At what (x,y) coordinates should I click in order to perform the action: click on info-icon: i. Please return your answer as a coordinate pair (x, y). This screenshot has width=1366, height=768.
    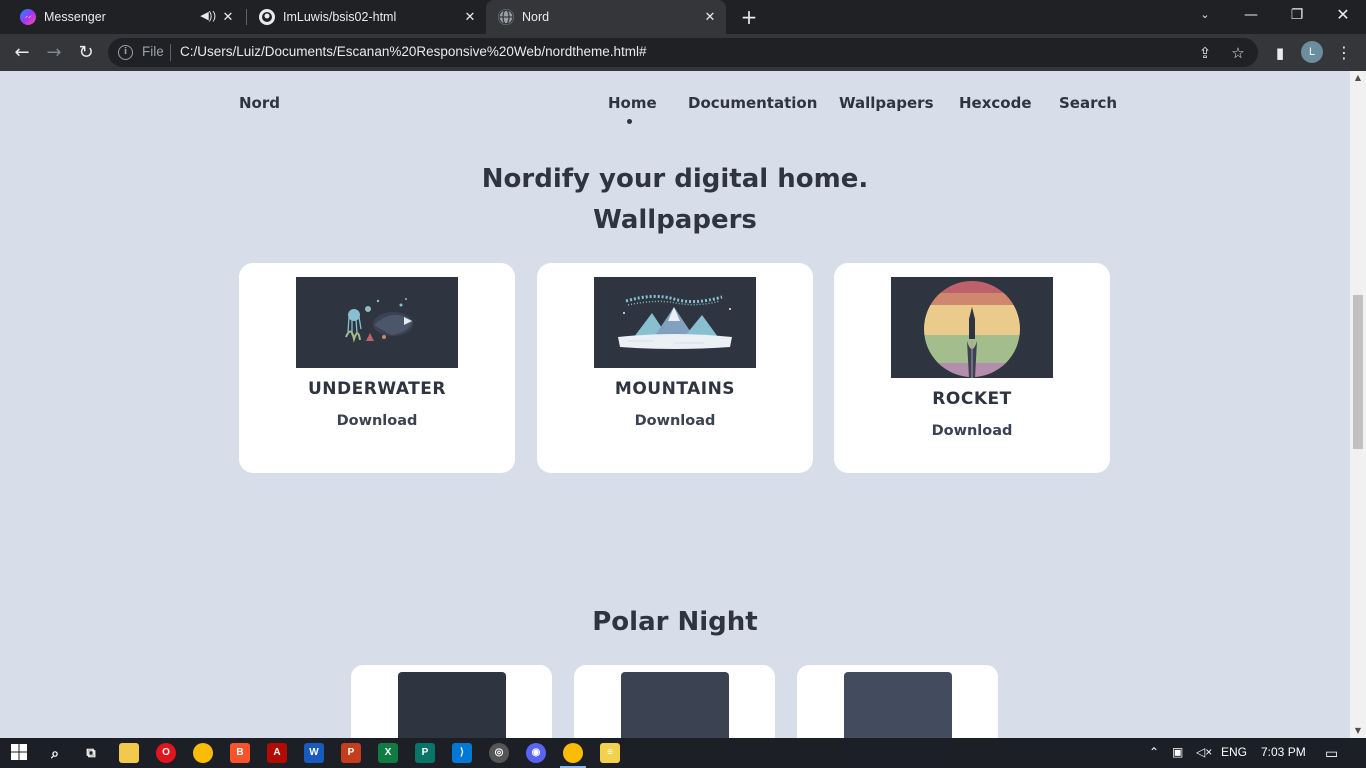
    Looking at the image, I should click on (125, 52).